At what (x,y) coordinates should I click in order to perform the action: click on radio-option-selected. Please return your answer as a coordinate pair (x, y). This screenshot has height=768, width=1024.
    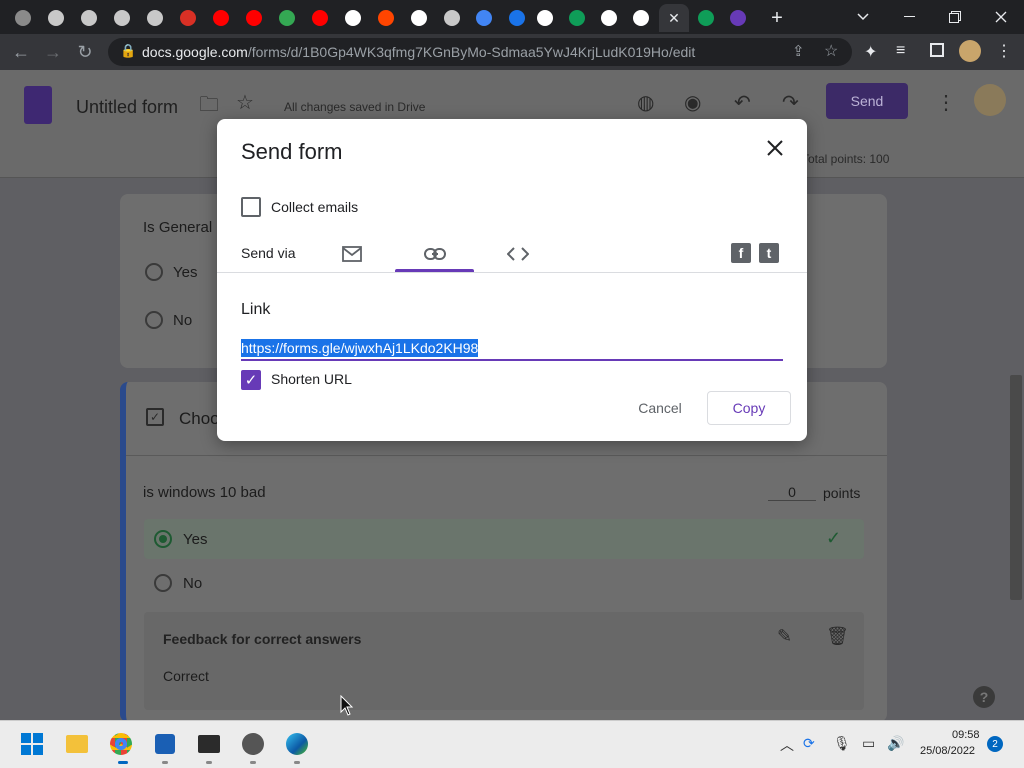
    Looking at the image, I should click on (163, 539).